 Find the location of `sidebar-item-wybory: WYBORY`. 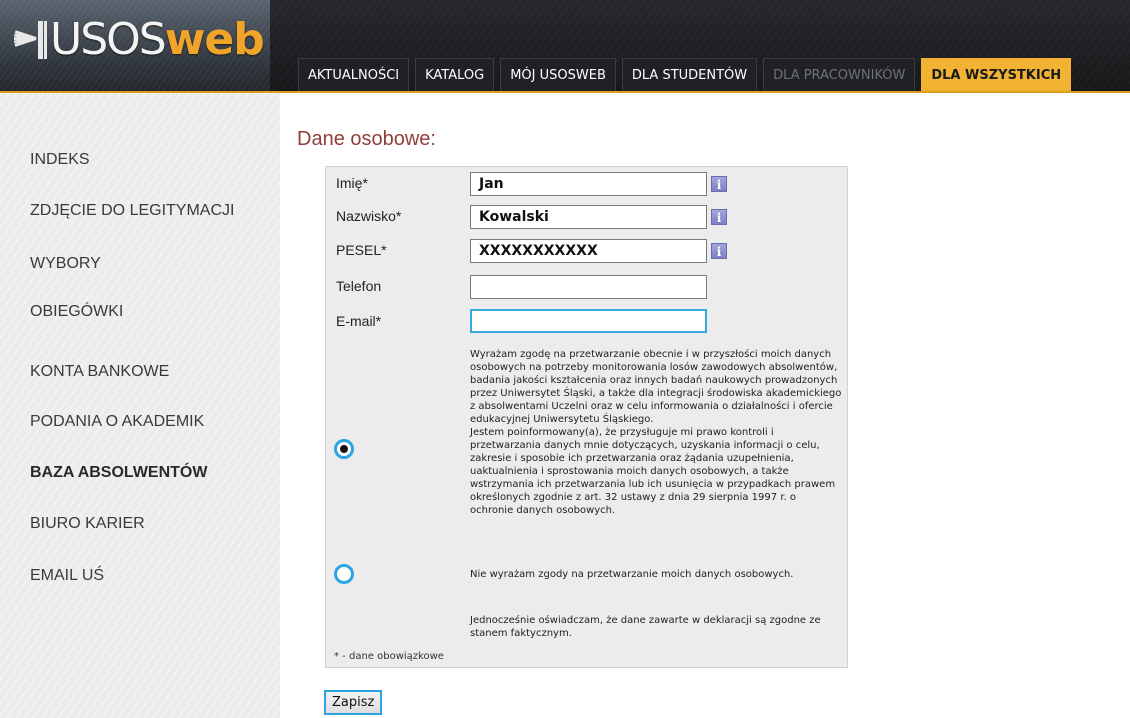

sidebar-item-wybory: WYBORY is located at coordinates (65, 264).